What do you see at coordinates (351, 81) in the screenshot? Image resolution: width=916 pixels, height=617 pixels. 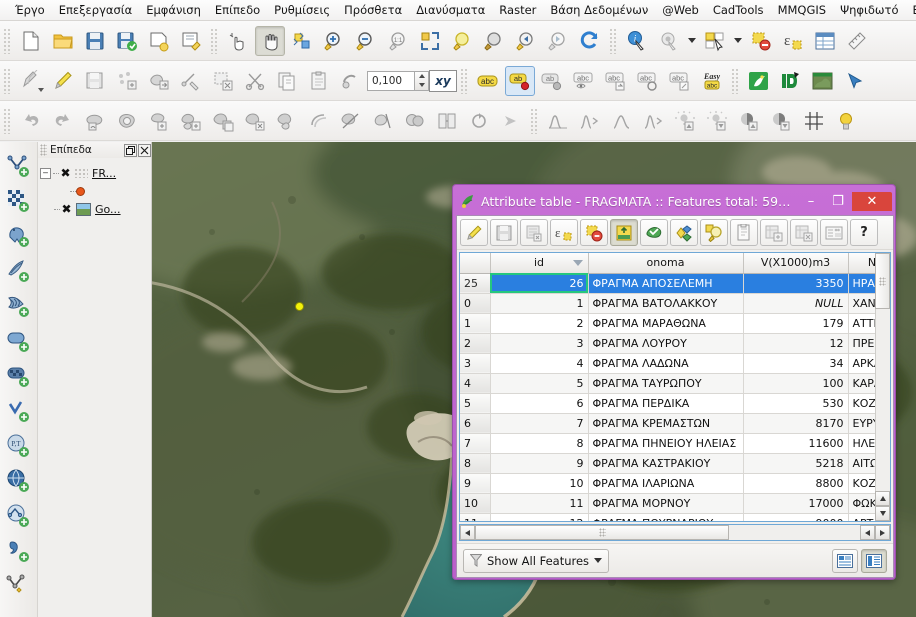 I see `snapping-options-icon` at bounding box center [351, 81].